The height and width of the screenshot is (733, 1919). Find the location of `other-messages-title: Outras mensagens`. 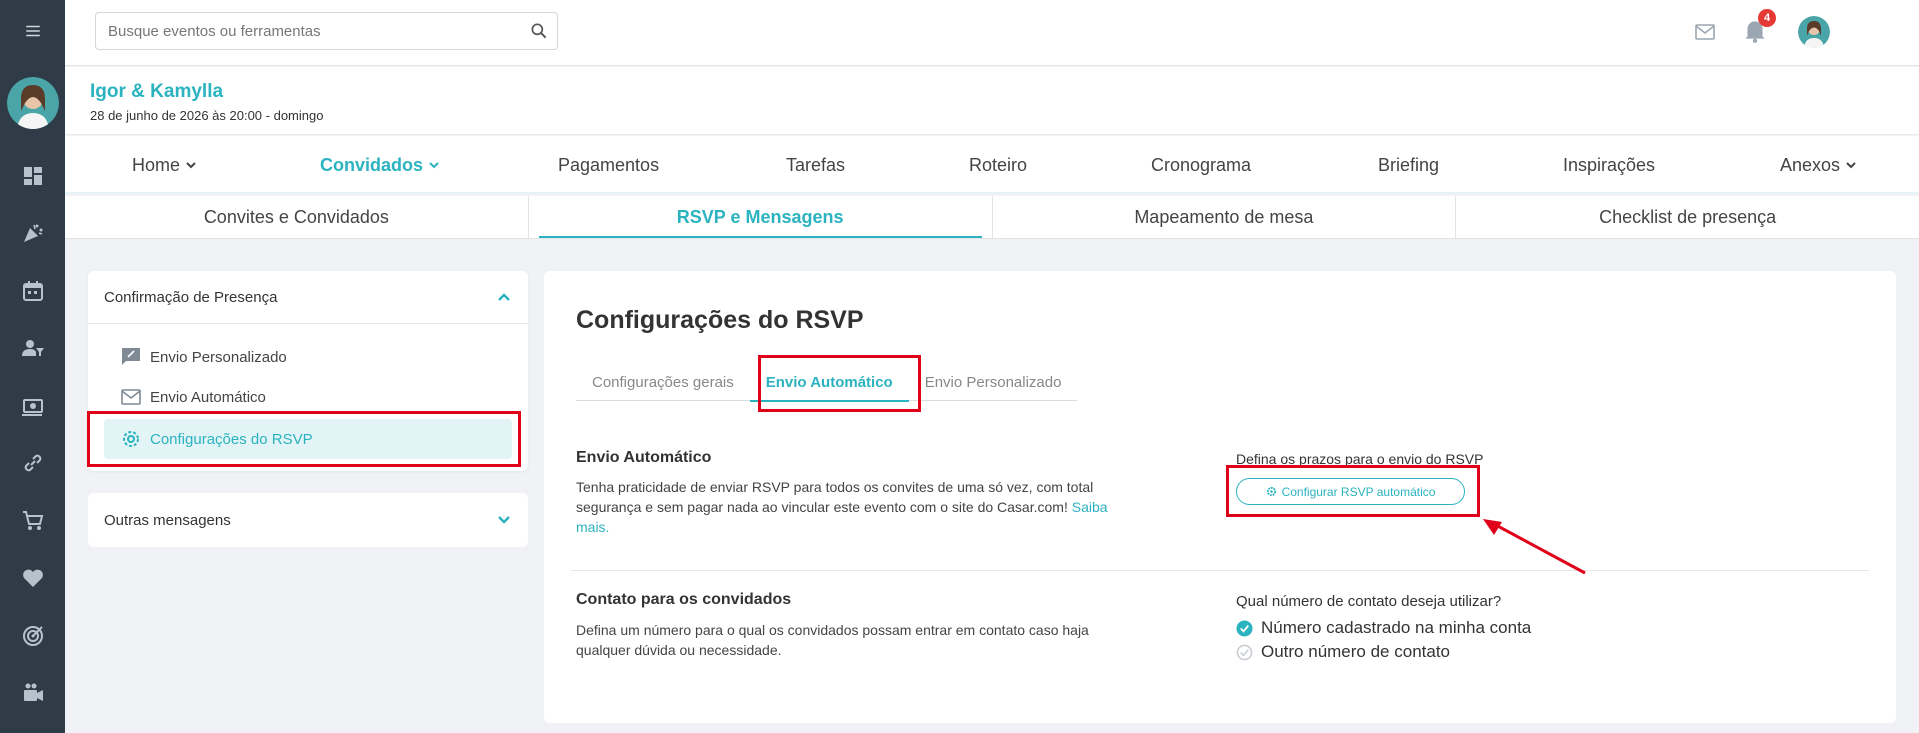

other-messages-title: Outras mensagens is located at coordinates (167, 520).